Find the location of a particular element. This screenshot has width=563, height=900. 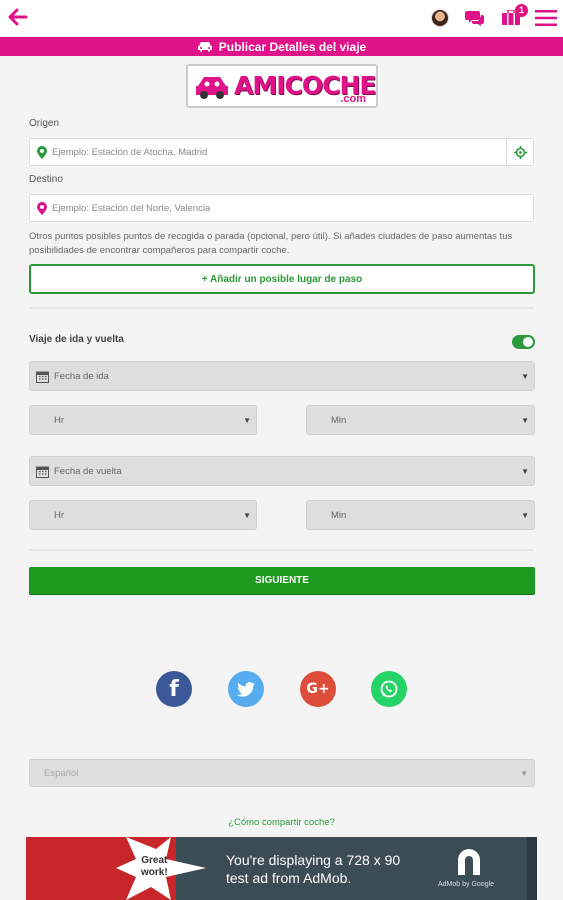

add-waypoint-button: + Añadir un posible lugar de paso is located at coordinates (282, 279).